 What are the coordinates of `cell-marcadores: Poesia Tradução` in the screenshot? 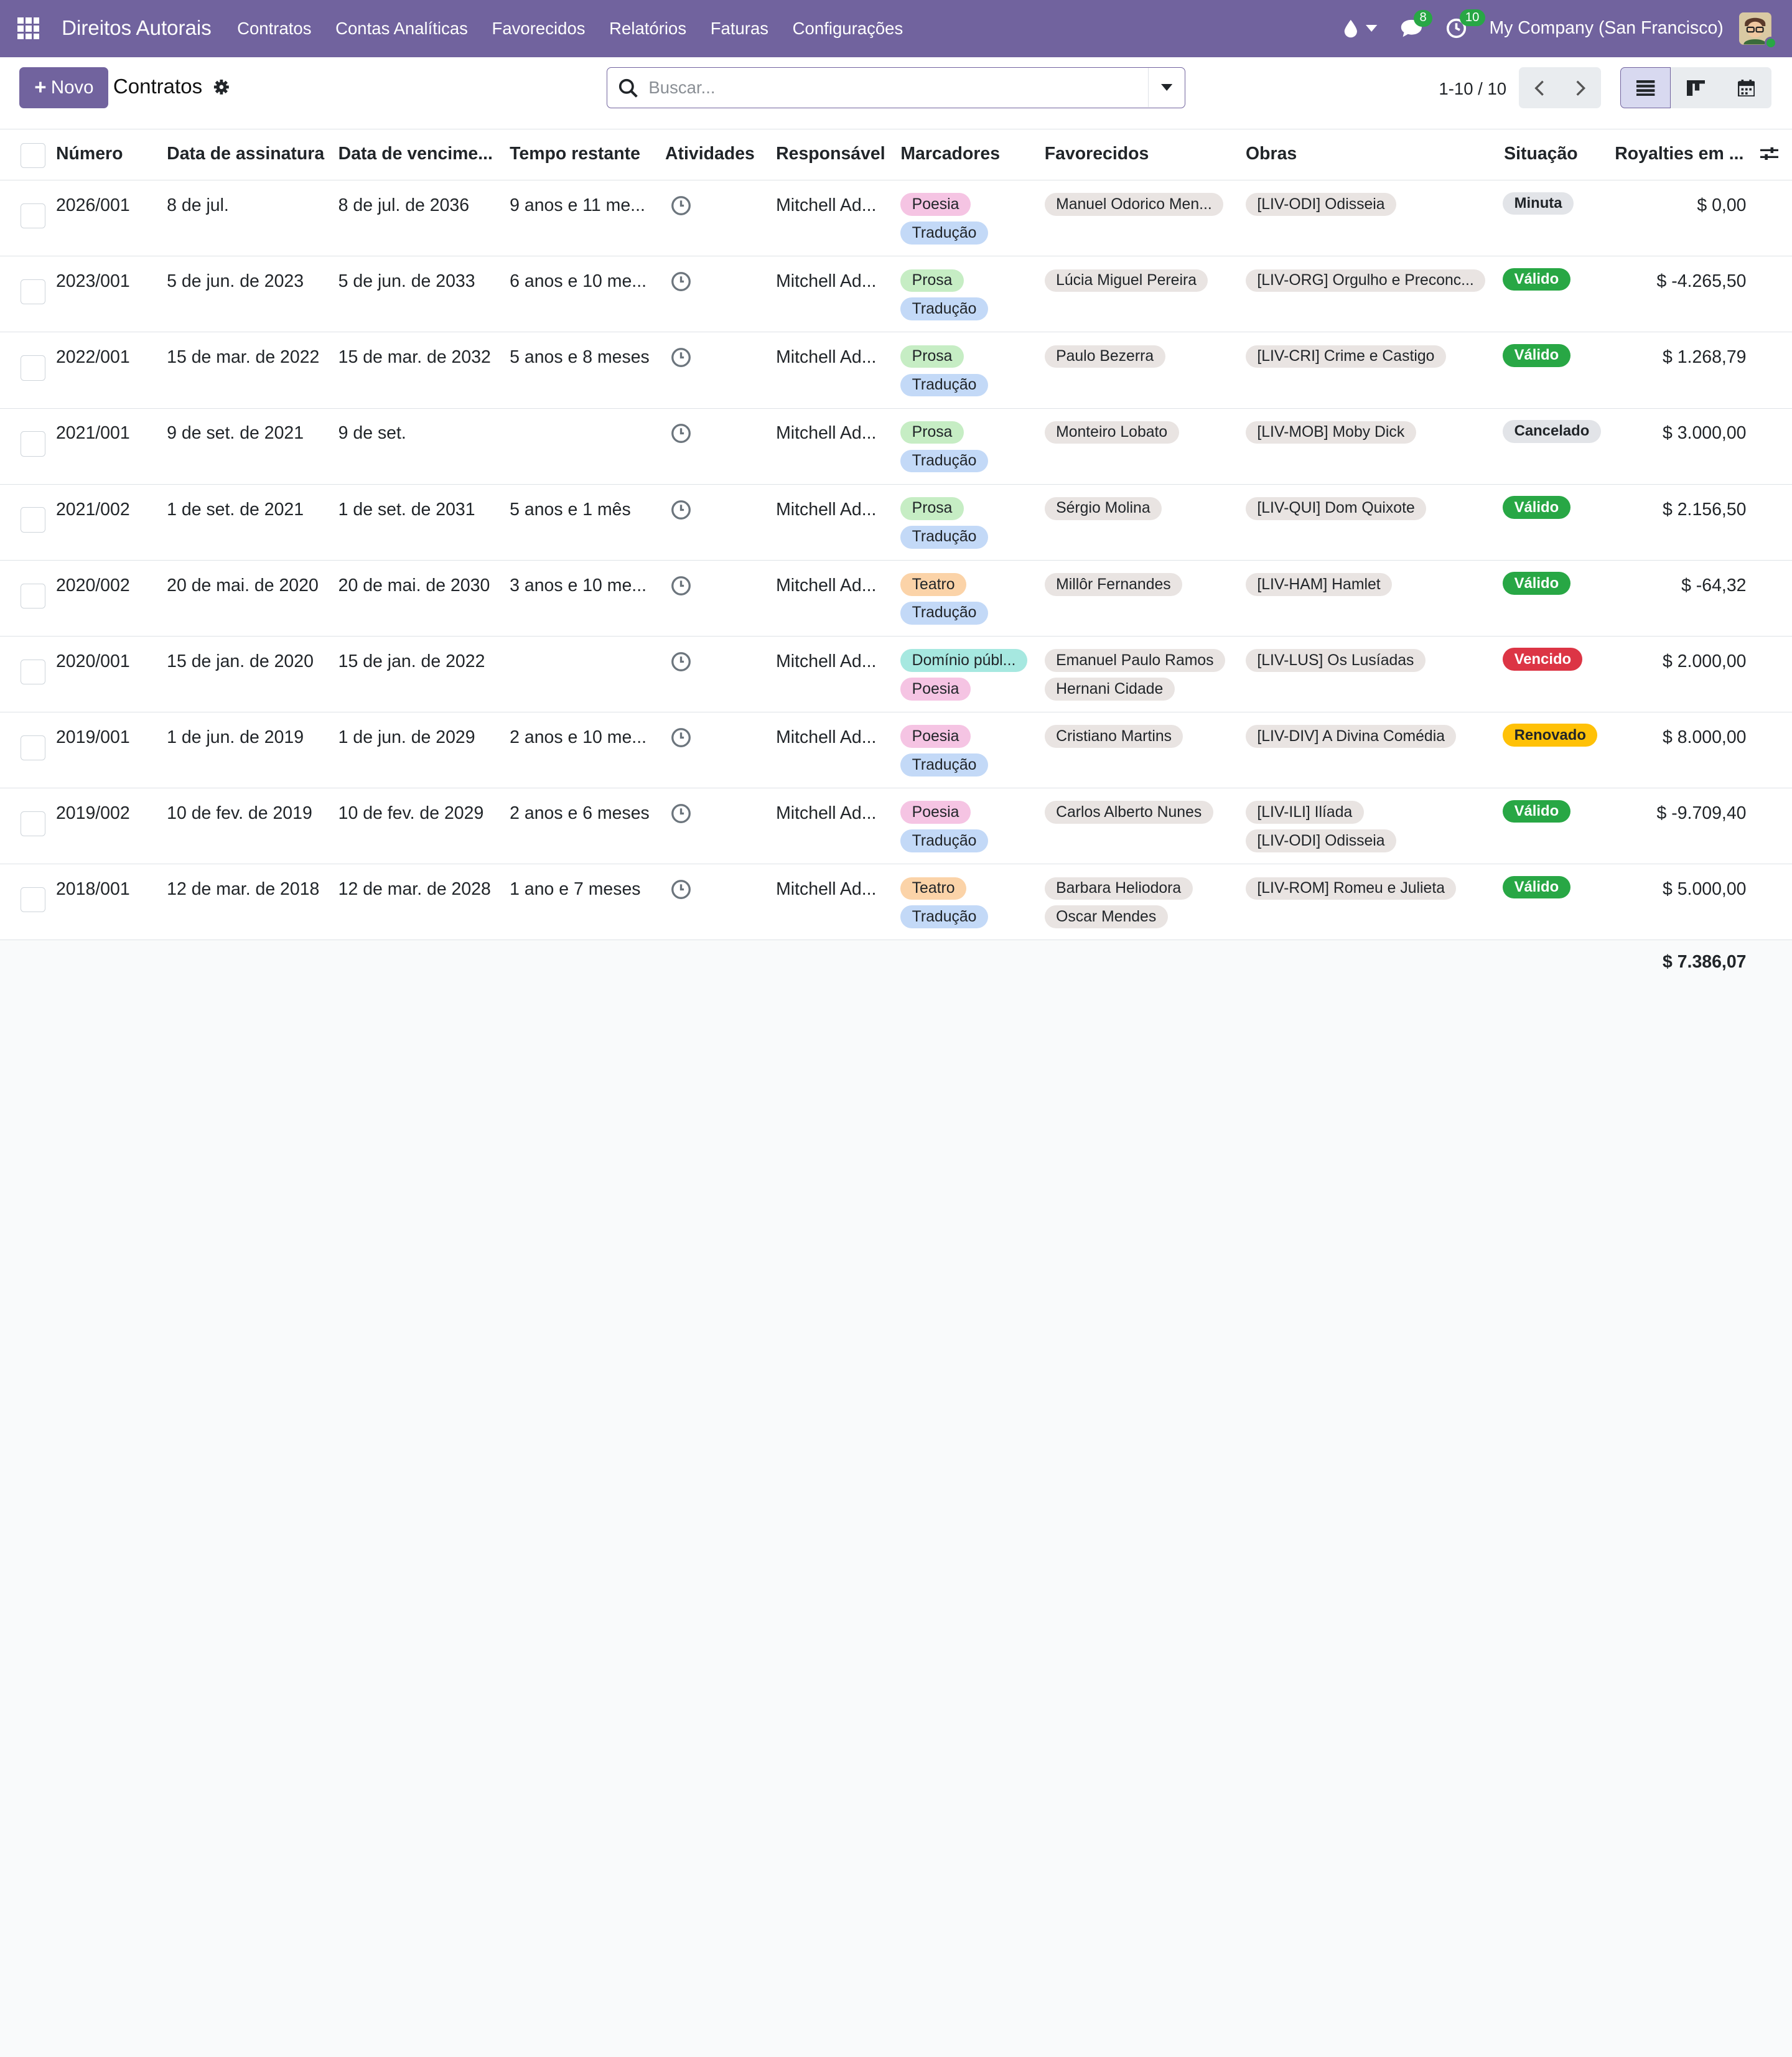 It's located at (944, 753).